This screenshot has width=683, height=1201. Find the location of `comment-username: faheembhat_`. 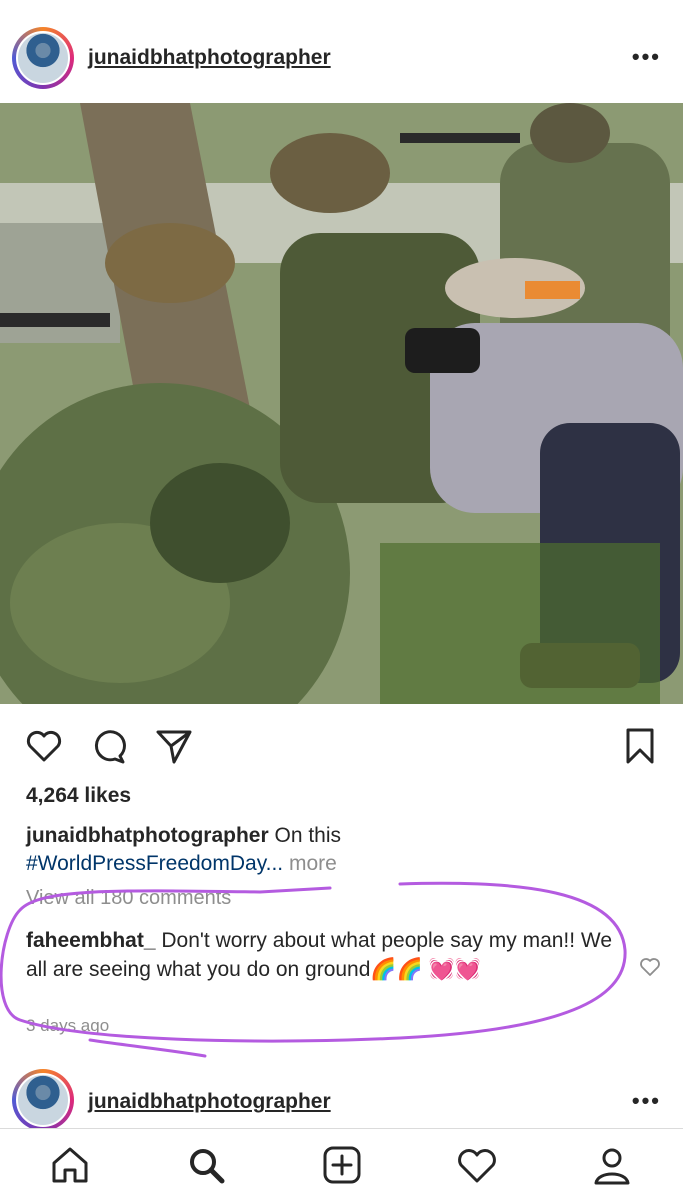

comment-username: faheembhat_ is located at coordinates (91, 940).